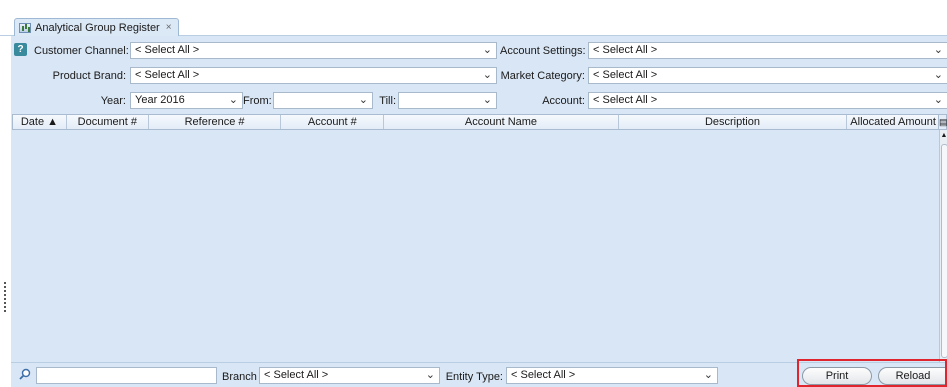 The image size is (947, 387). I want to click on from-date-select: ⌄, so click(323, 100).